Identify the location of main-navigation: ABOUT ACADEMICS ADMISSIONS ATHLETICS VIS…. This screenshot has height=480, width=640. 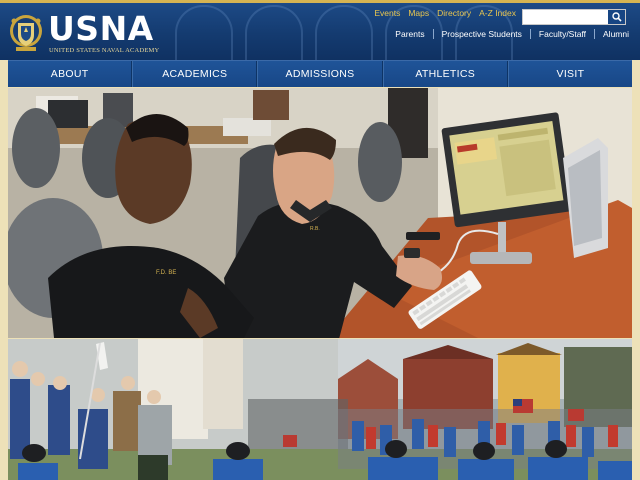
(320, 73).